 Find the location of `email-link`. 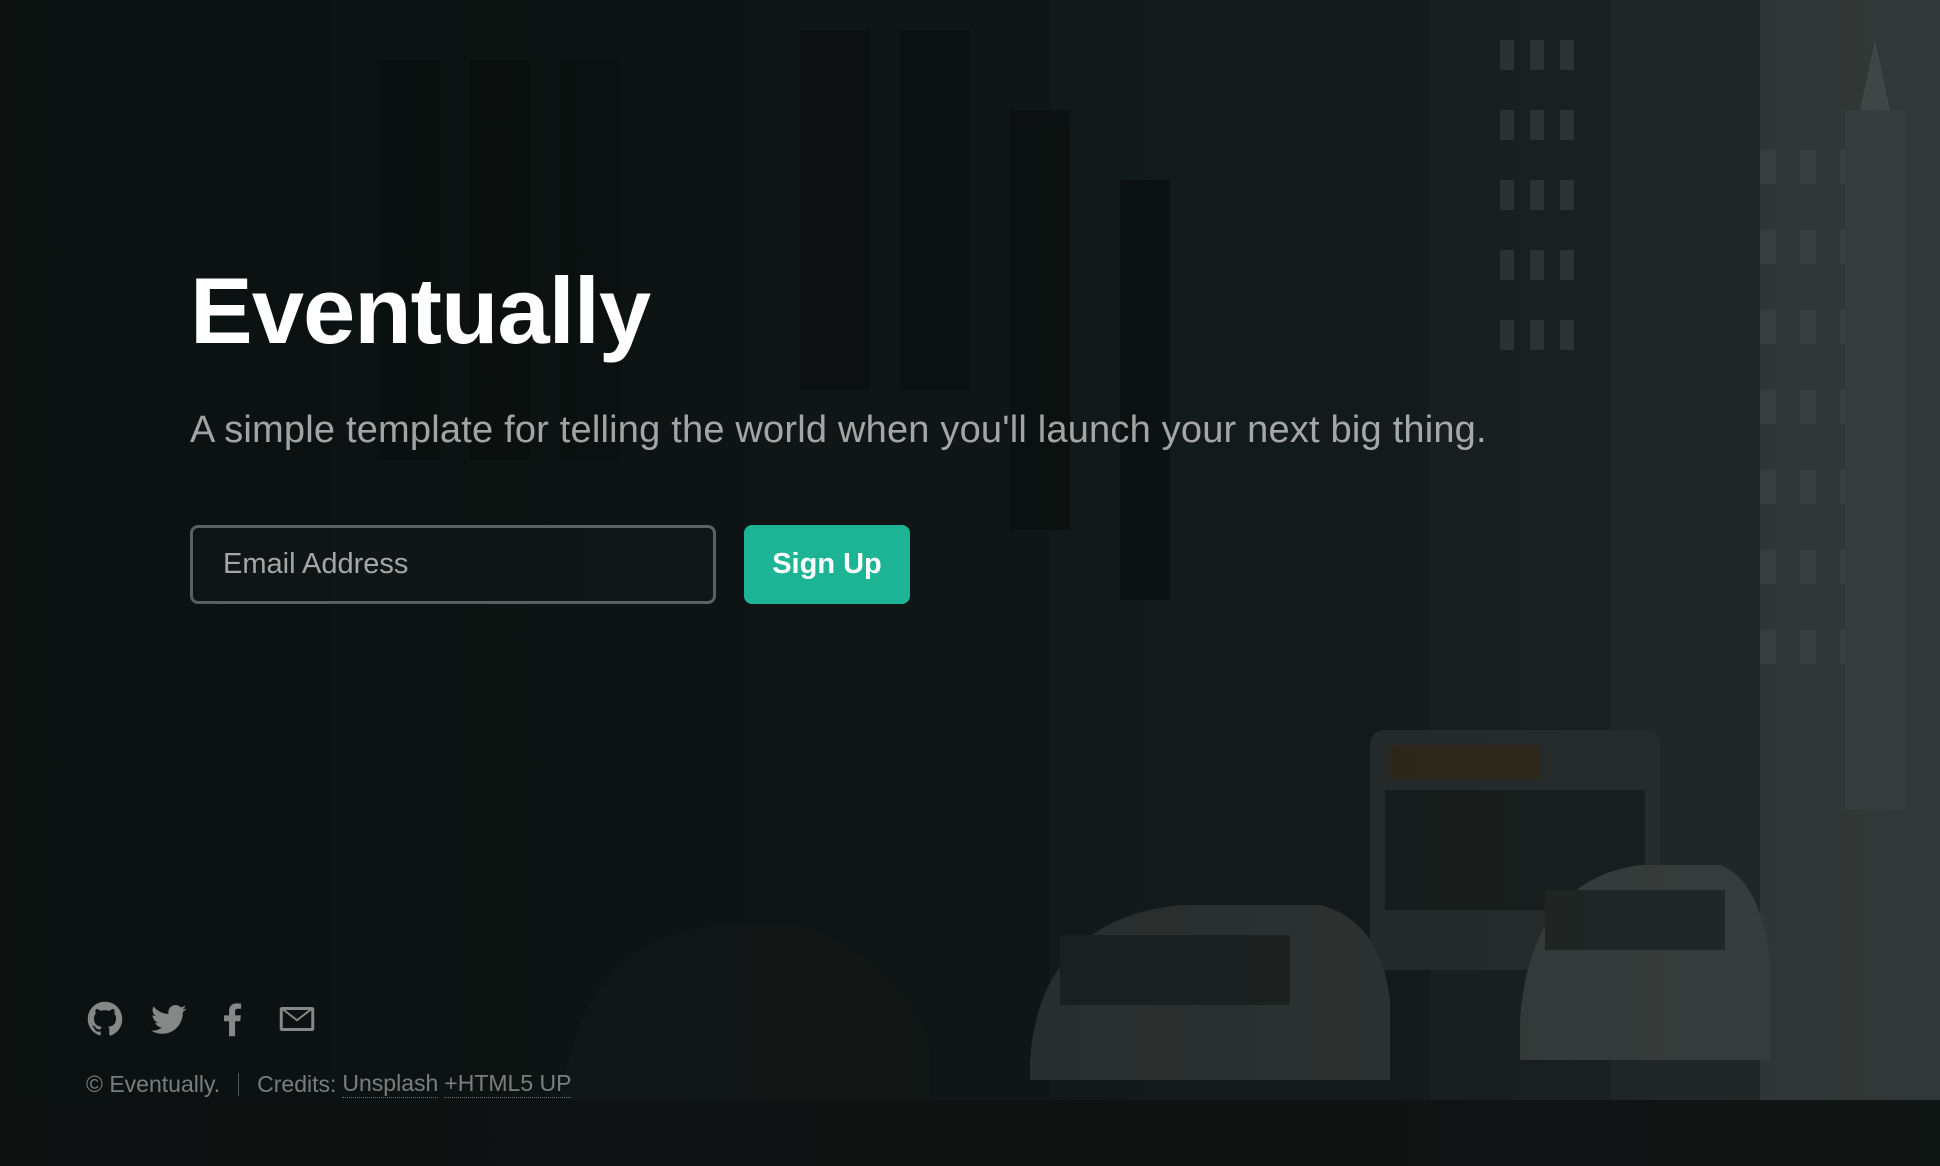

email-link is located at coordinates (297, 1019).